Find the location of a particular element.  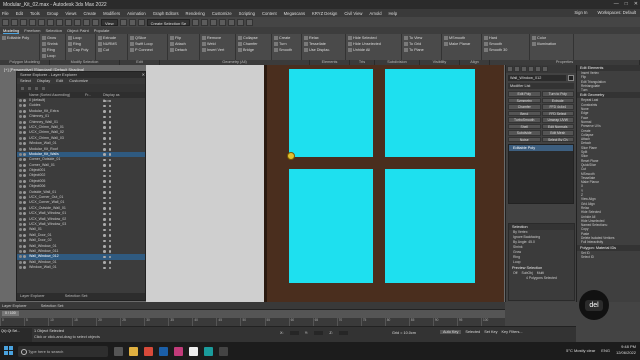

workspaces-select: Workspaces: Default is located at coordinates (616, 12).